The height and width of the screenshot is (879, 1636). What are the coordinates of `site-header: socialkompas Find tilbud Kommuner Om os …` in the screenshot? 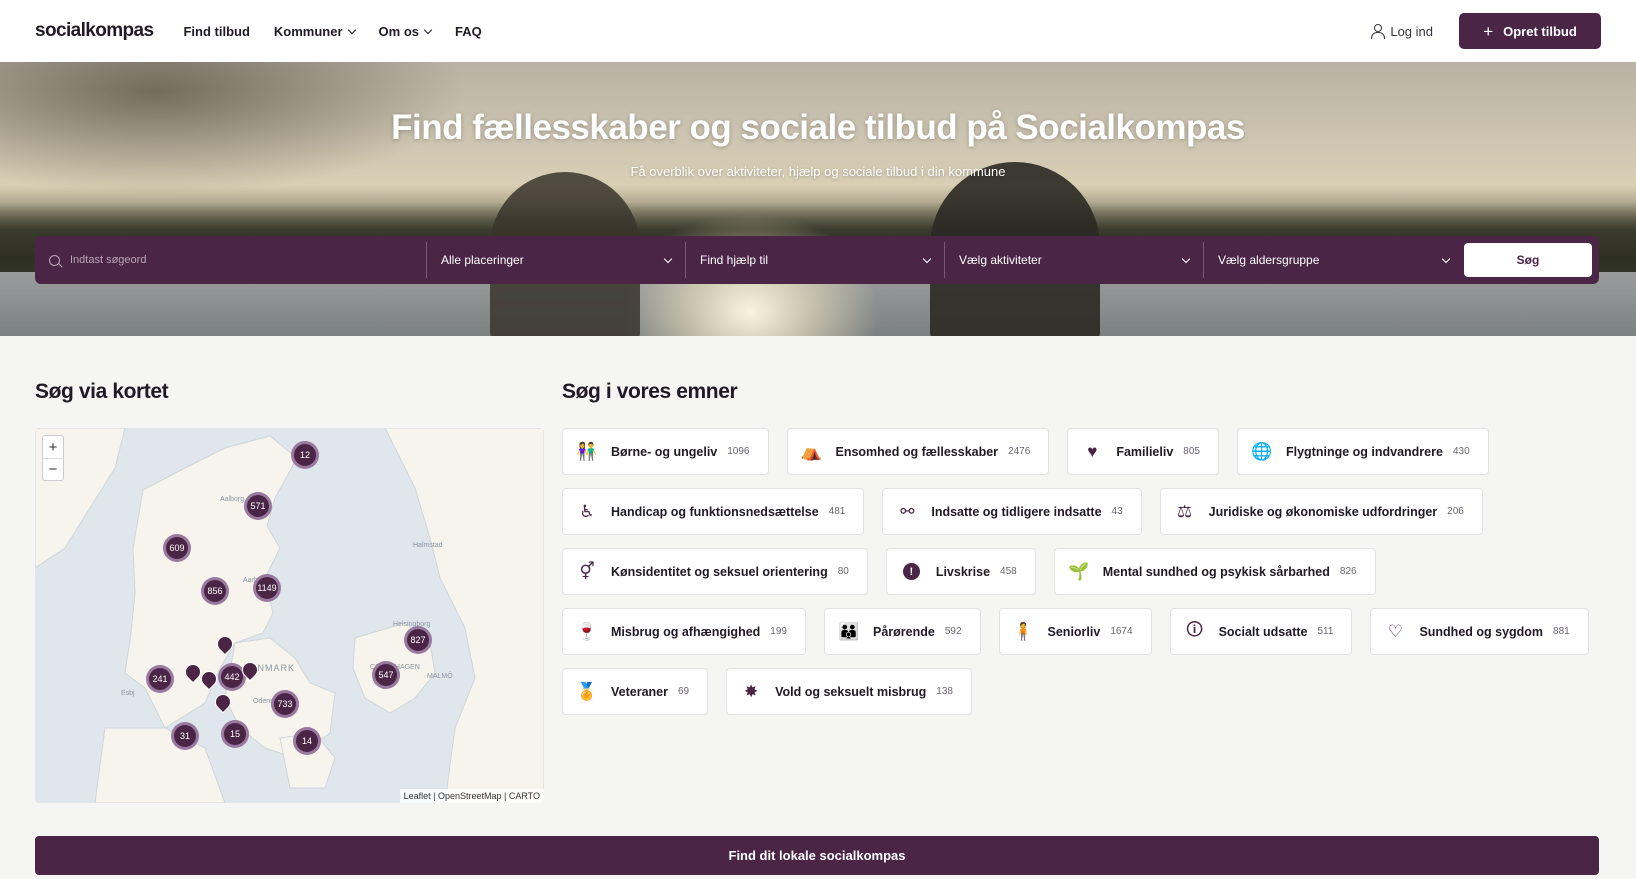 It's located at (818, 31).